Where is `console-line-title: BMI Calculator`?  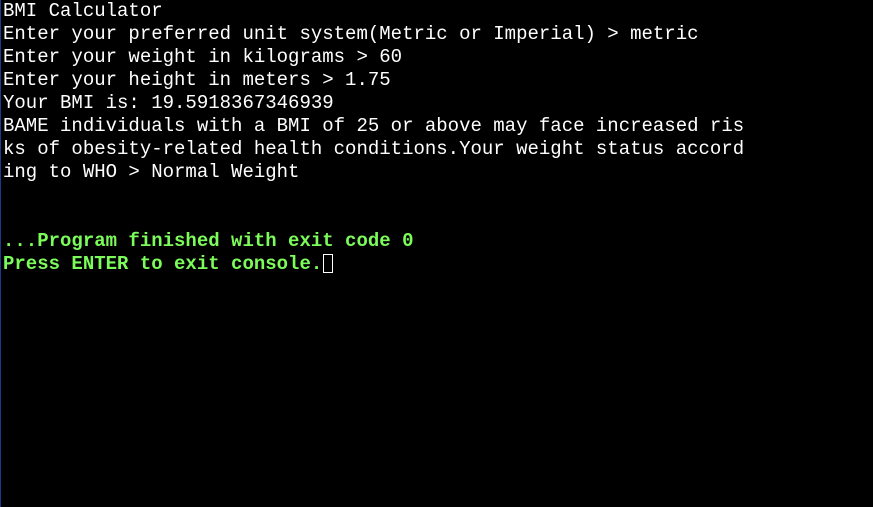
console-line-title: BMI Calculator is located at coordinates (83, 11).